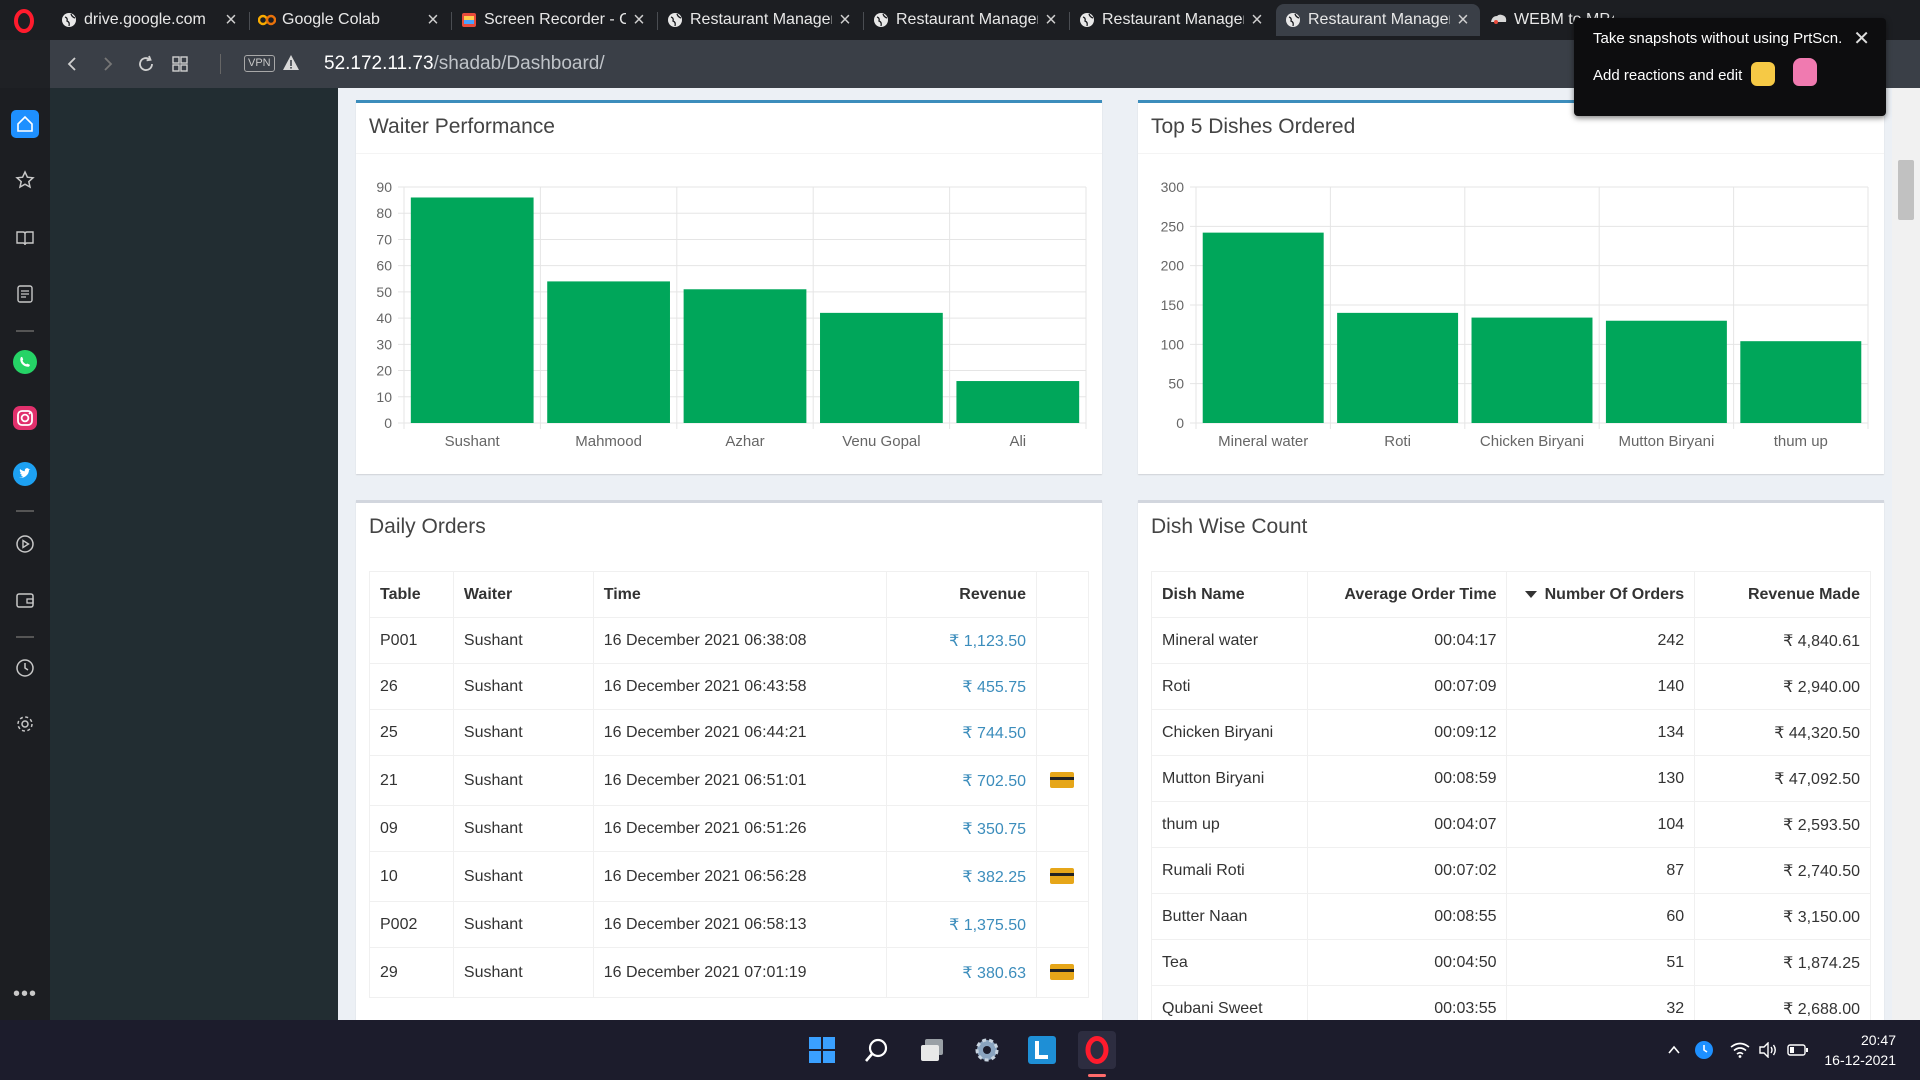 The image size is (1920, 1080). I want to click on battery-icon, so click(1798, 1050).